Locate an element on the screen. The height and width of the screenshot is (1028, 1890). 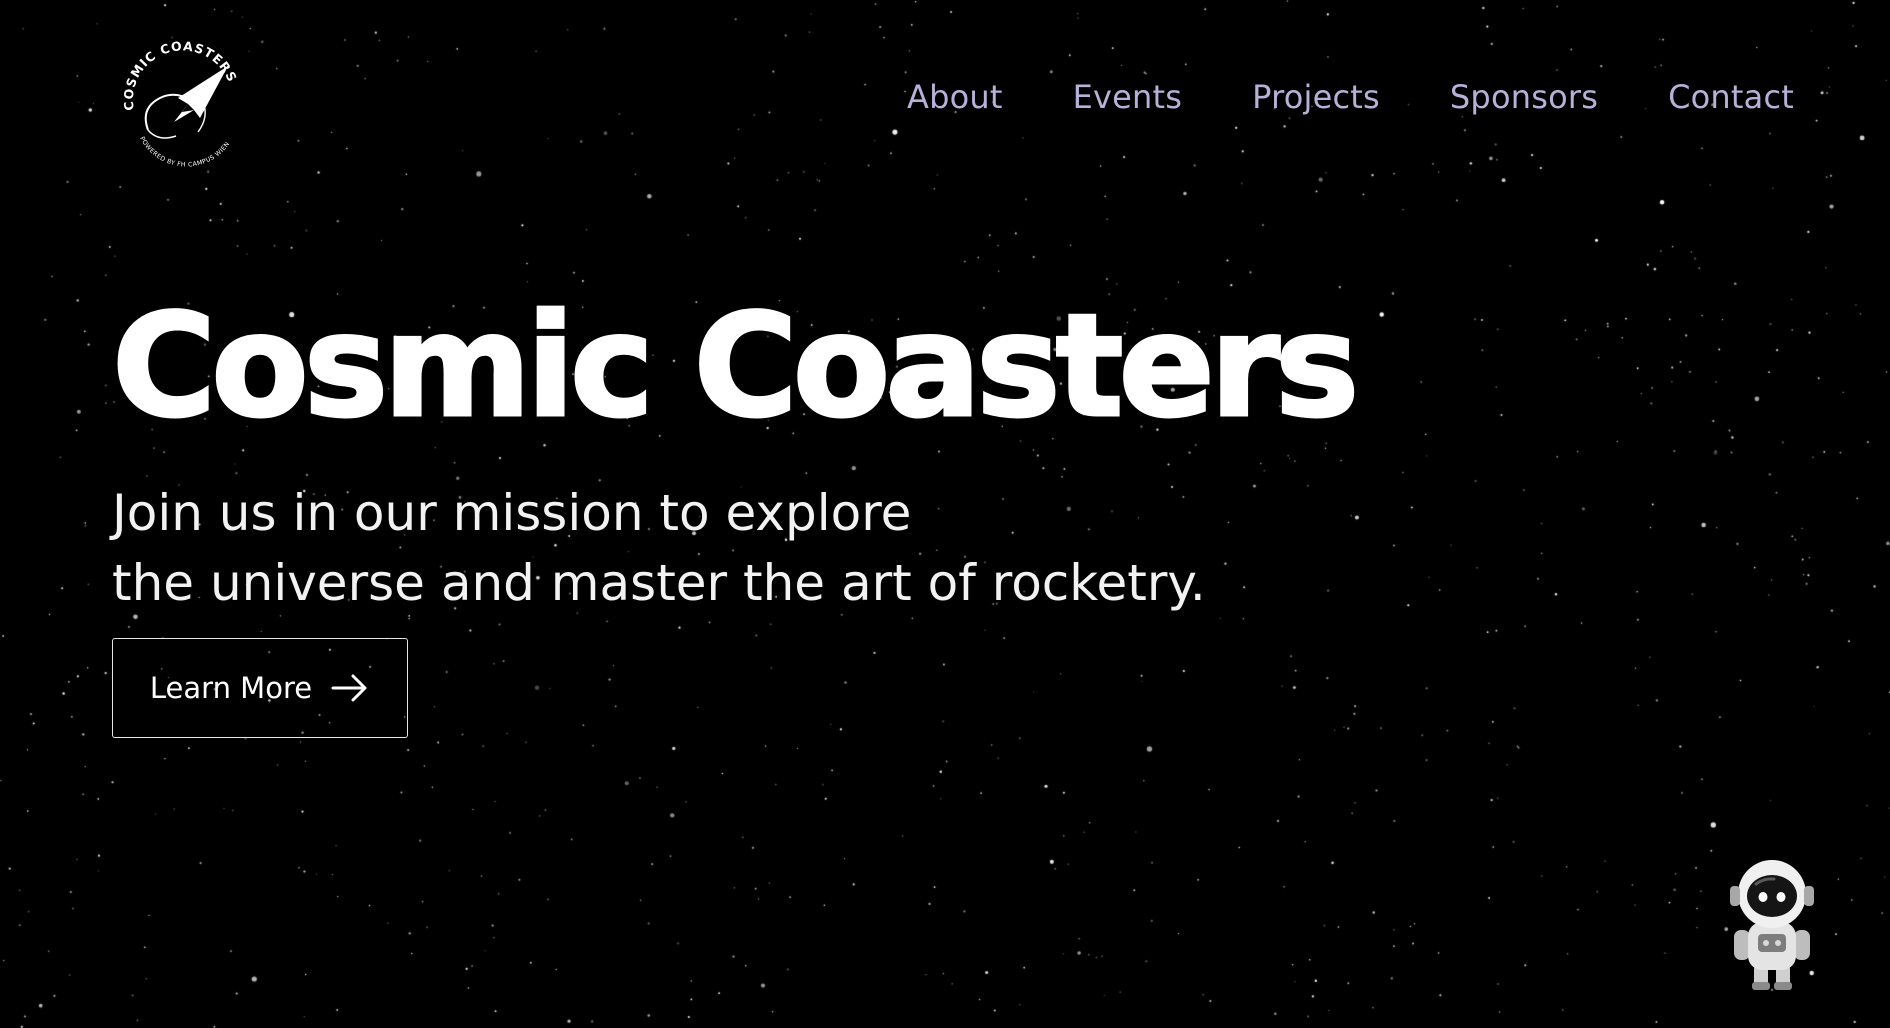
nav-contact: Contact is located at coordinates (1731, 97).